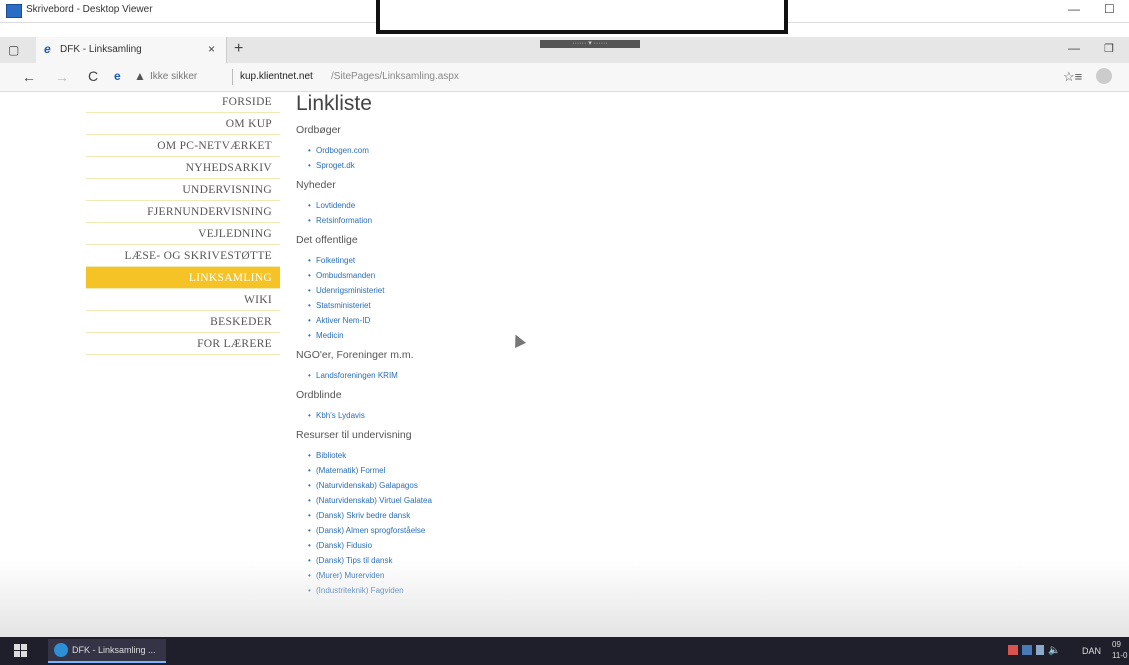 The width and height of the screenshot is (1129, 665). I want to click on viewer-app-icon, so click(14, 11).